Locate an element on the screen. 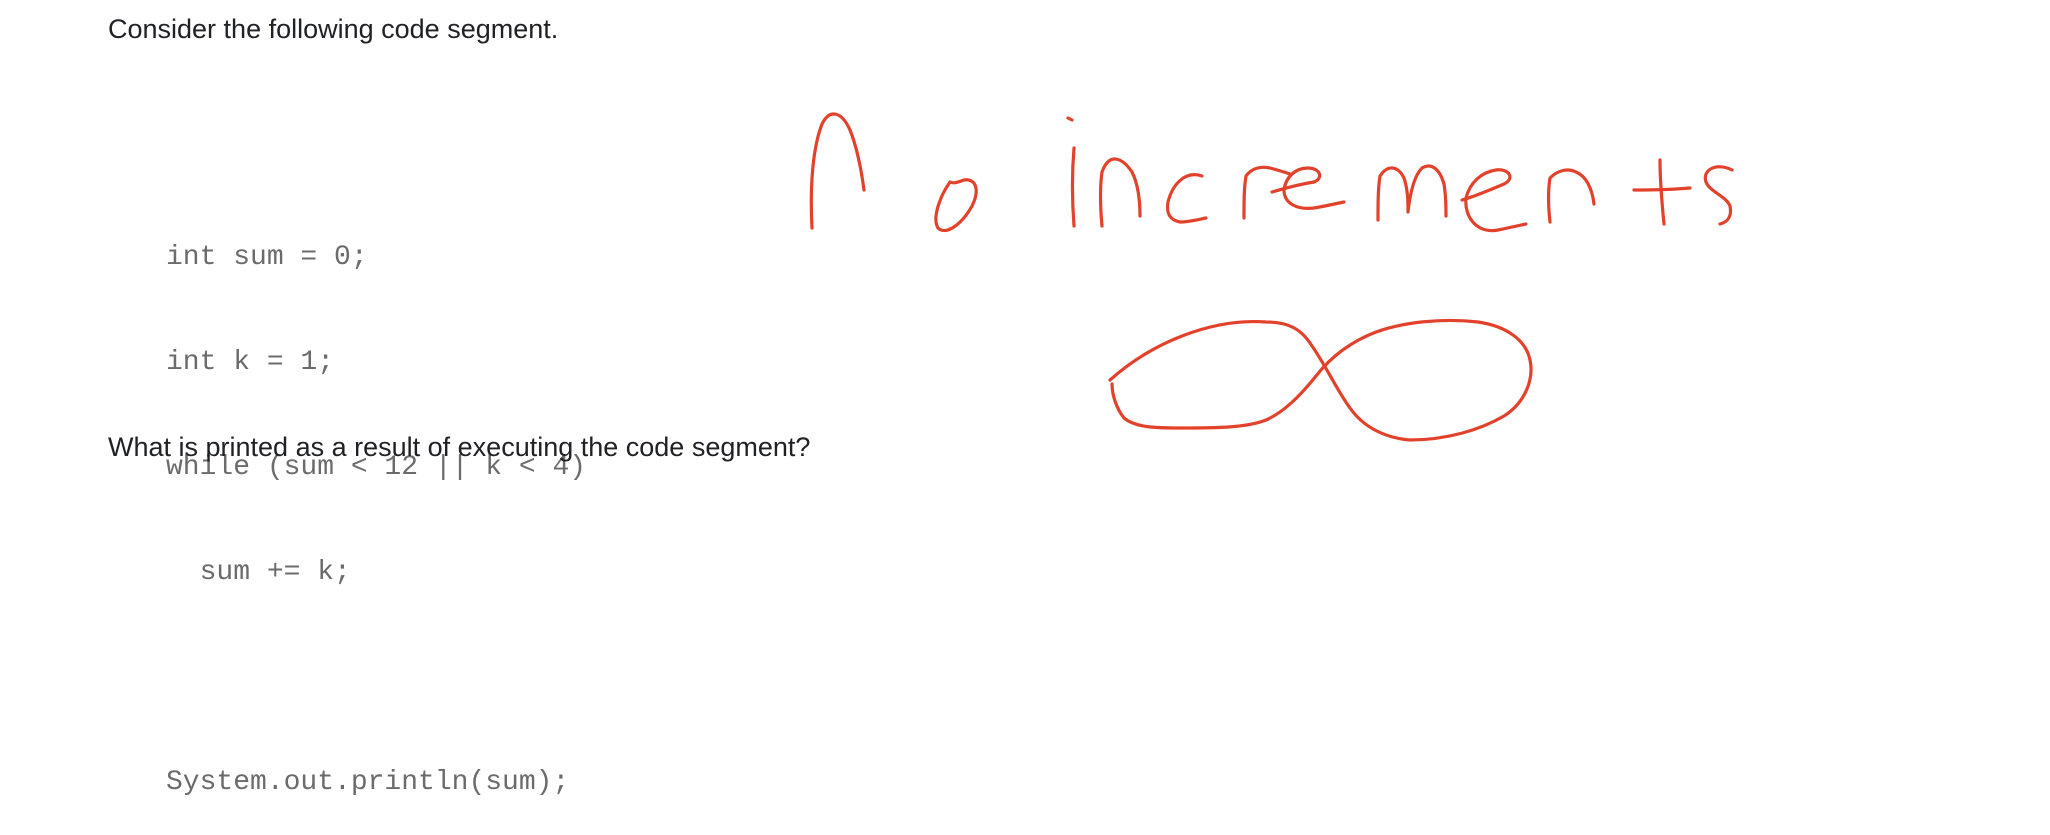  code-line-loop-body: sum += k; is located at coordinates (258, 572).